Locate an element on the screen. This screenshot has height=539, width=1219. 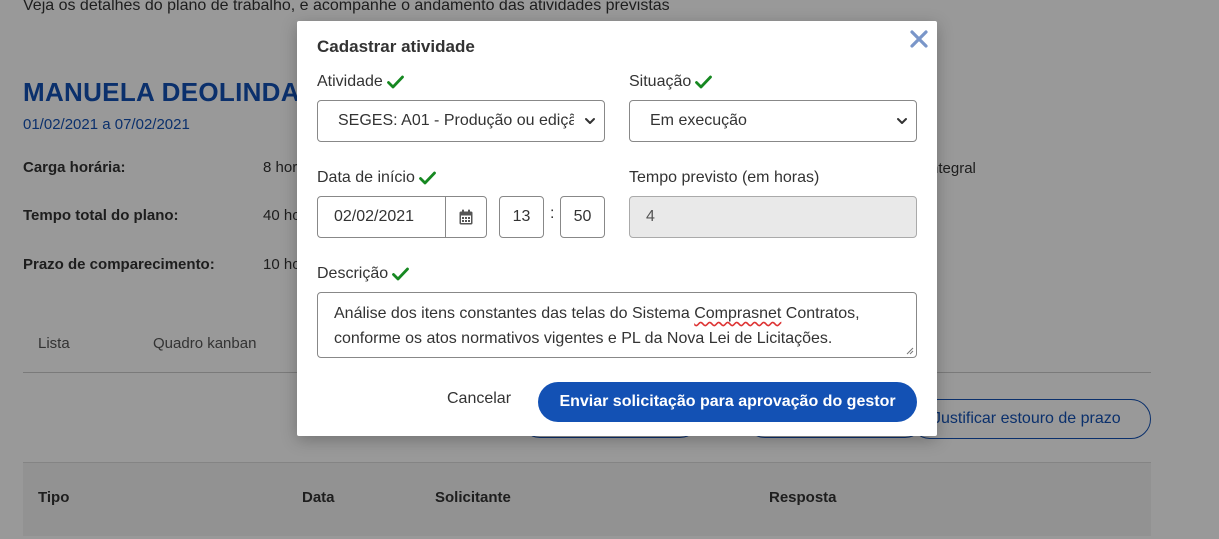
calendar-button is located at coordinates (466, 217).